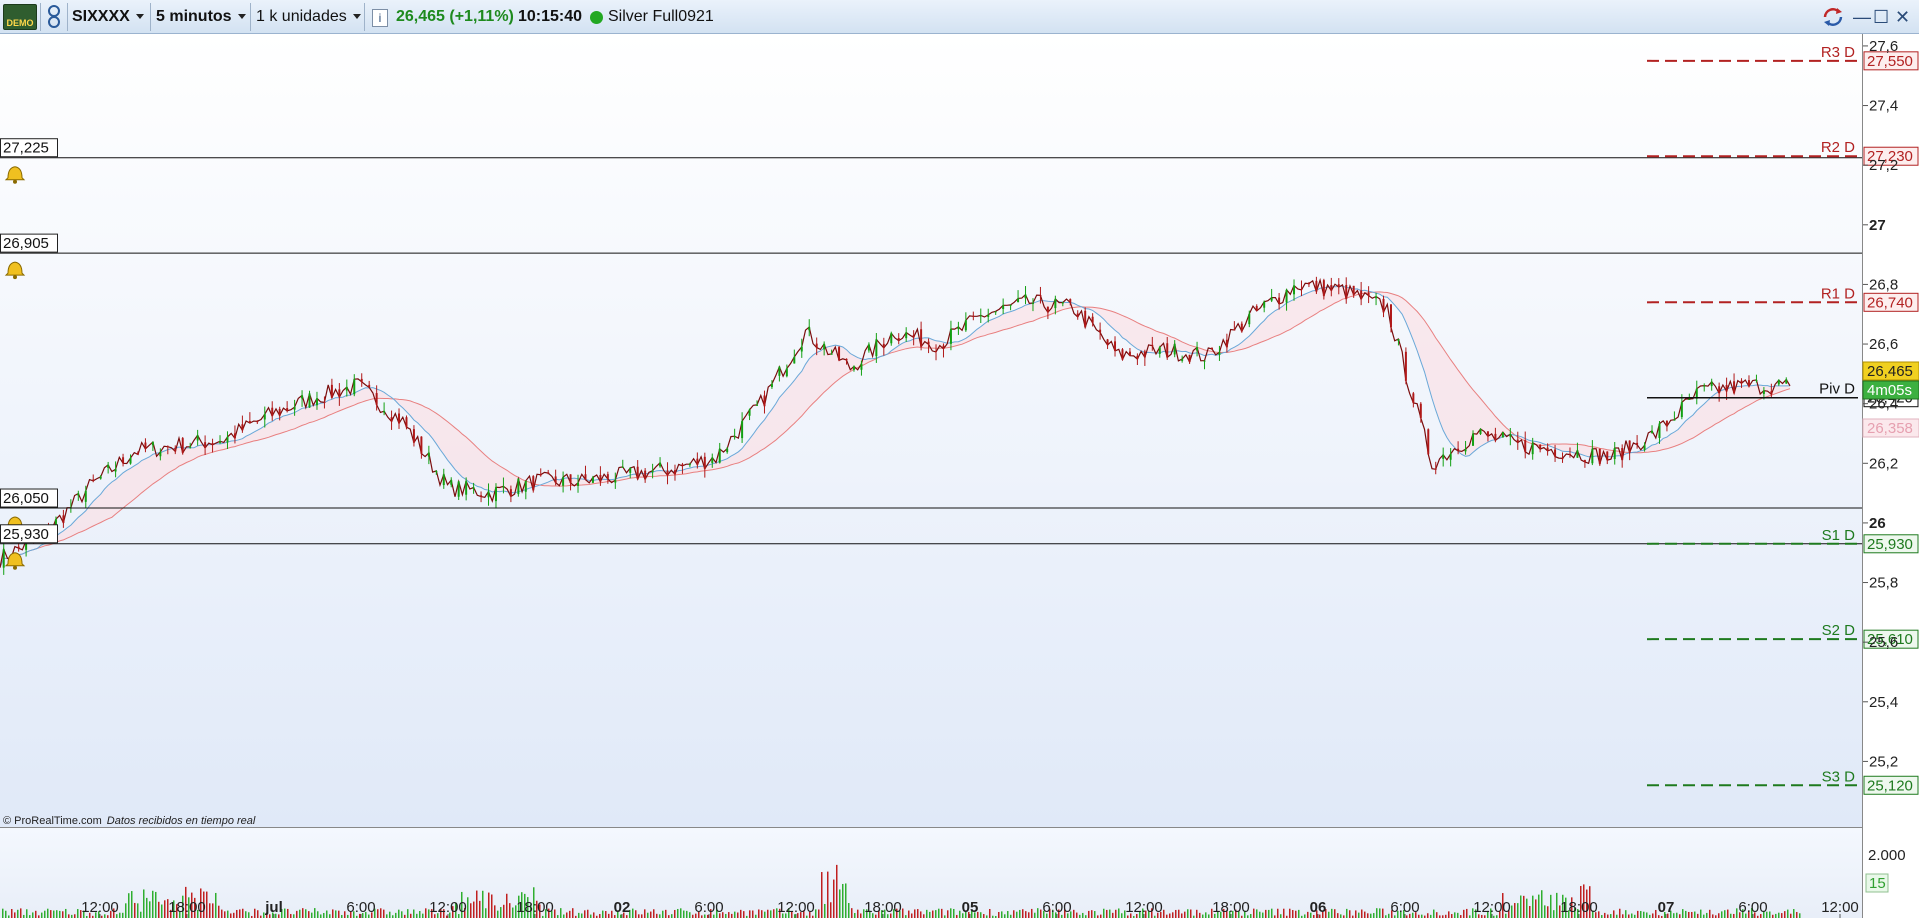 This screenshot has height=923, width=1919. What do you see at coordinates (26, 534) in the screenshot?
I see `alert-price-label: 25,930` at bounding box center [26, 534].